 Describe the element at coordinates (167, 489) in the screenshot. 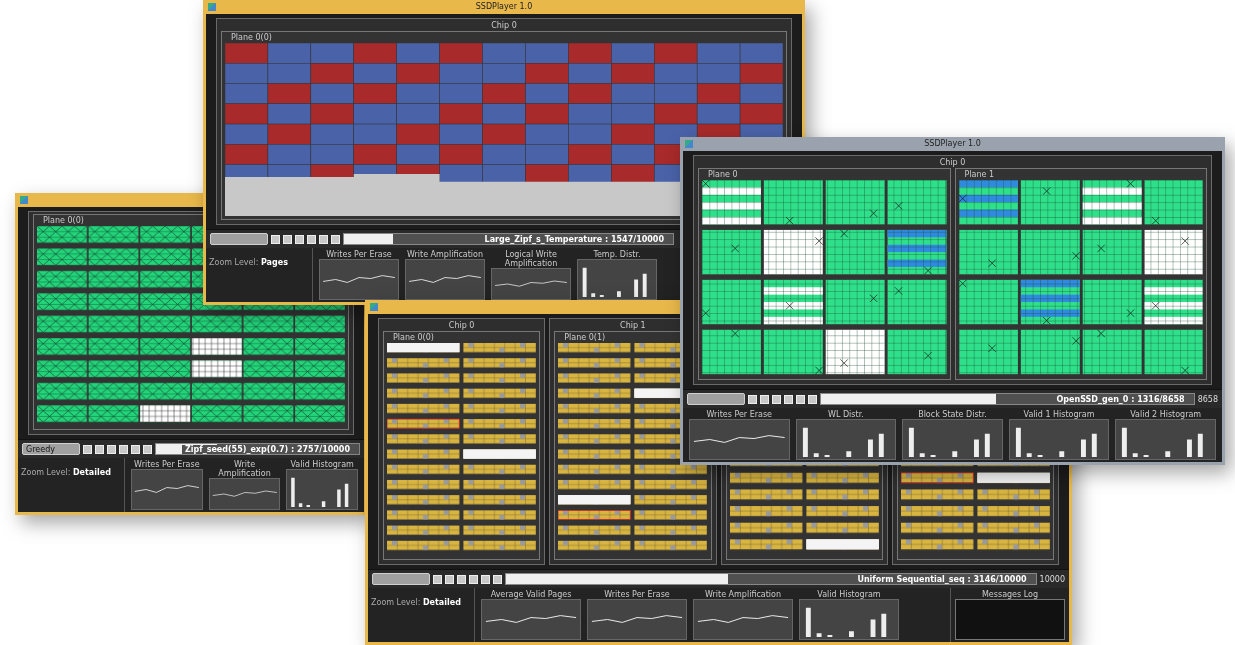

I see `line-chart` at that location.